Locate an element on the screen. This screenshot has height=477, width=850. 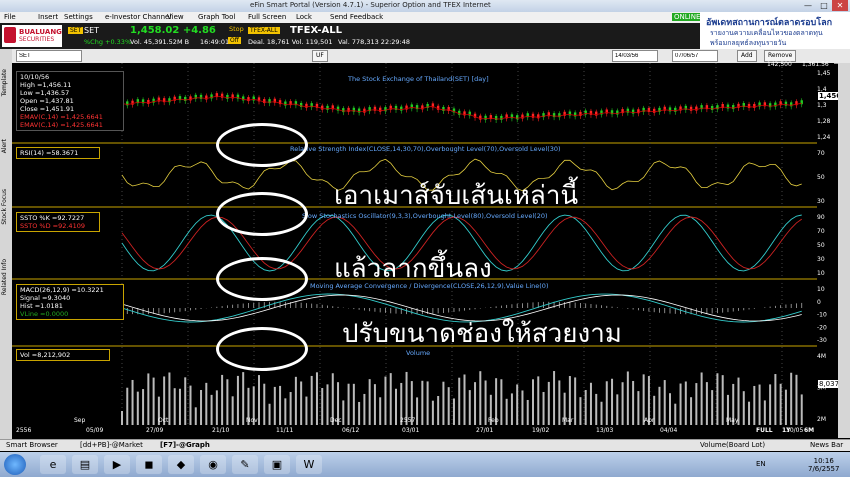
set-time: 16:49:01 is located at coordinates (215, 42).